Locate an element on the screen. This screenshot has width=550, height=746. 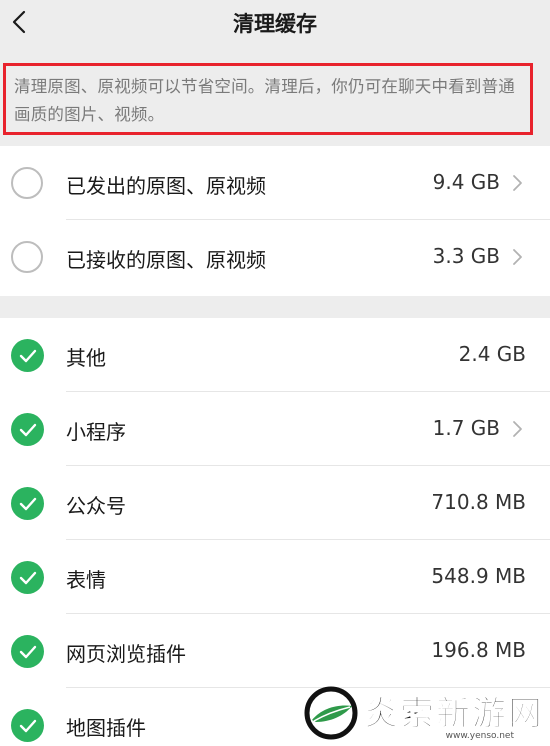
list-item: 已发出的原图、原视频 9.4 GB is located at coordinates (275, 183).